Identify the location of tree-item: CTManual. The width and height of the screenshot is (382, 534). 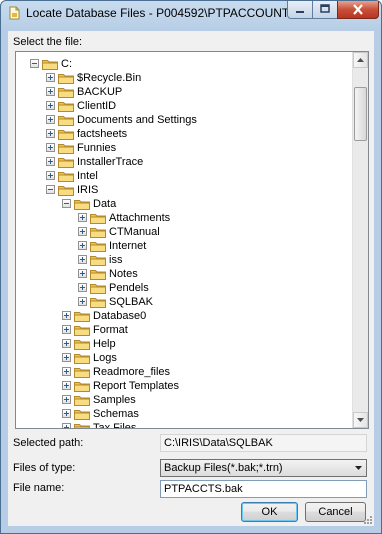
(181, 232).